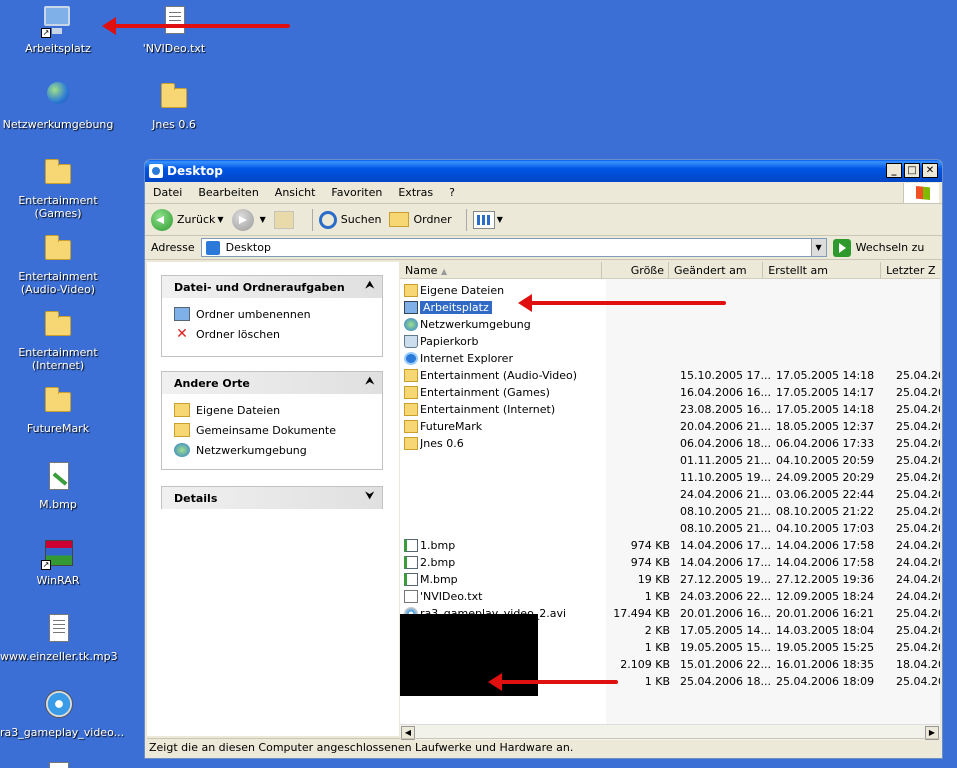  I want to click on desktop-icon-entertainment-internet: Entertainment (Internet), so click(58, 340).